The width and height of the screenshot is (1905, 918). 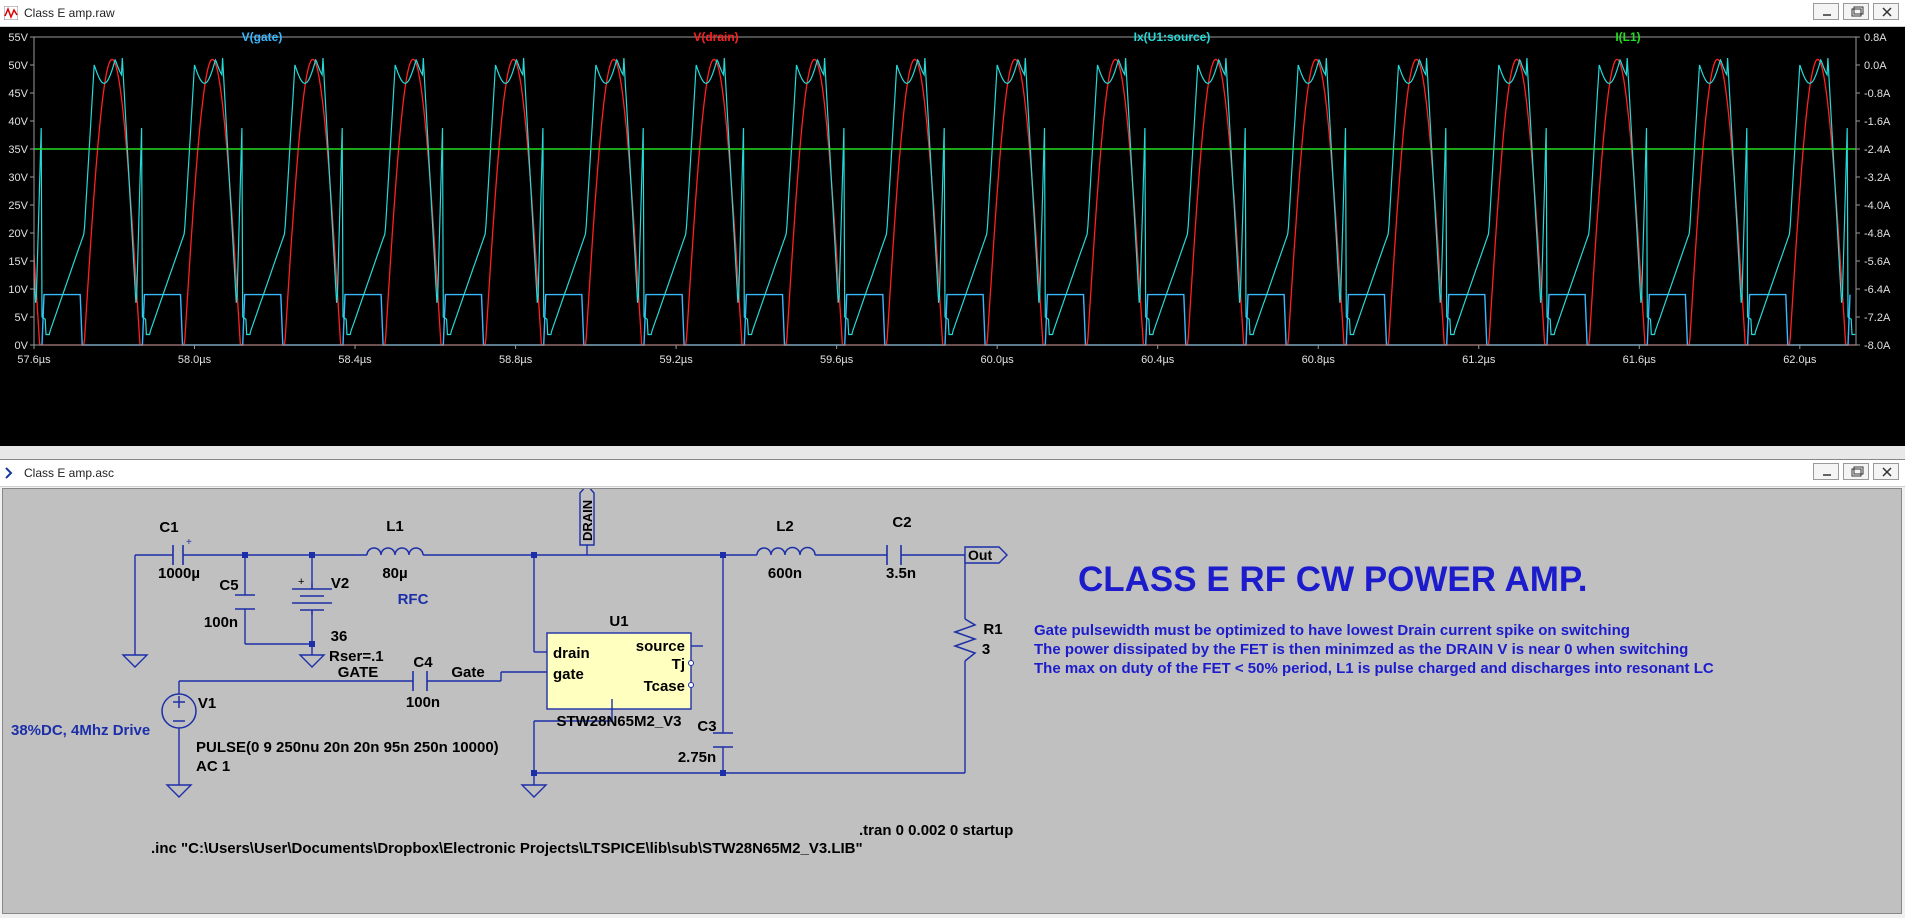 I want to click on c3-symbol, so click(x=723, y=740).